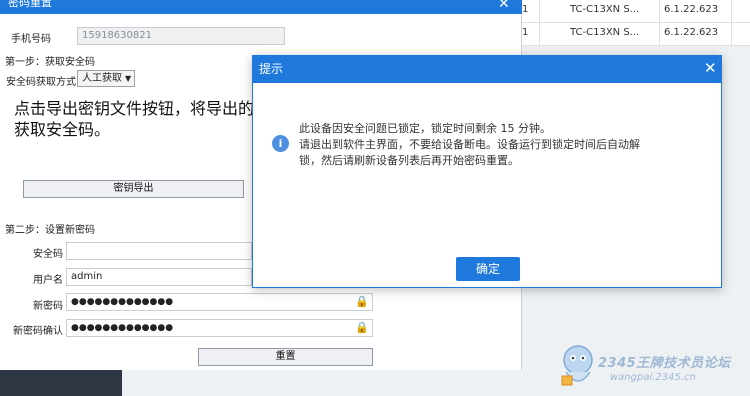  I want to click on new-password-label: 新密码, so click(48, 306).